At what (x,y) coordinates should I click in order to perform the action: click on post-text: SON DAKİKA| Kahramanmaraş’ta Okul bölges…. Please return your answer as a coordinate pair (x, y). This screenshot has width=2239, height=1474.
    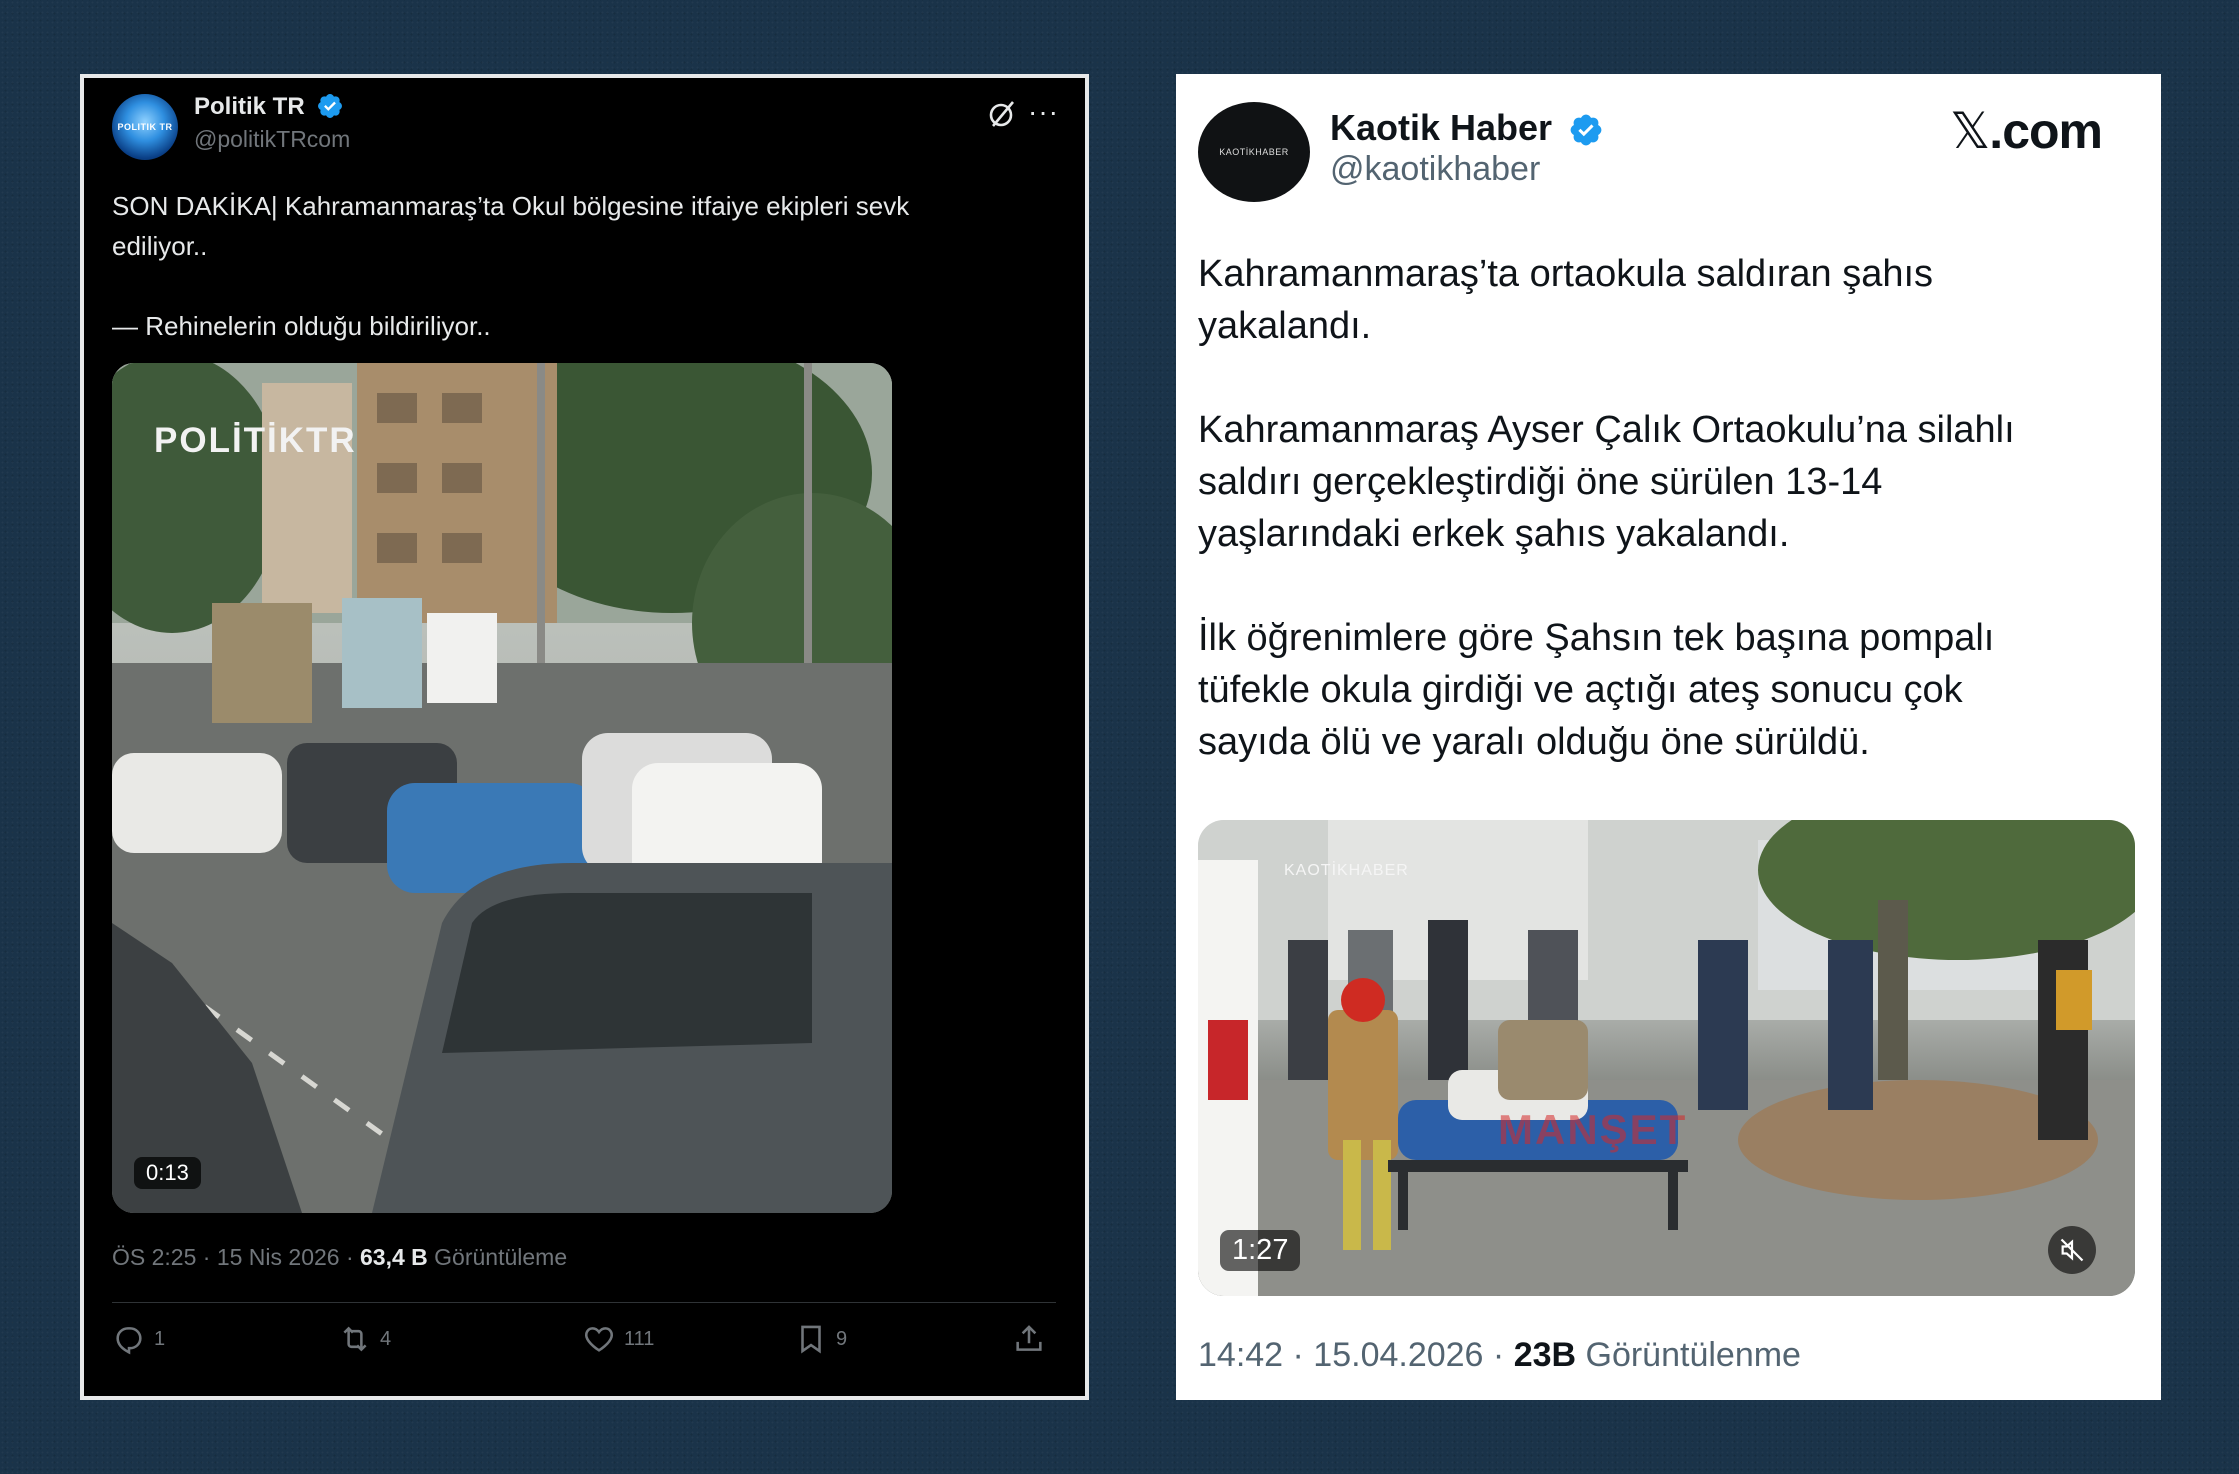
    Looking at the image, I should click on (582, 266).